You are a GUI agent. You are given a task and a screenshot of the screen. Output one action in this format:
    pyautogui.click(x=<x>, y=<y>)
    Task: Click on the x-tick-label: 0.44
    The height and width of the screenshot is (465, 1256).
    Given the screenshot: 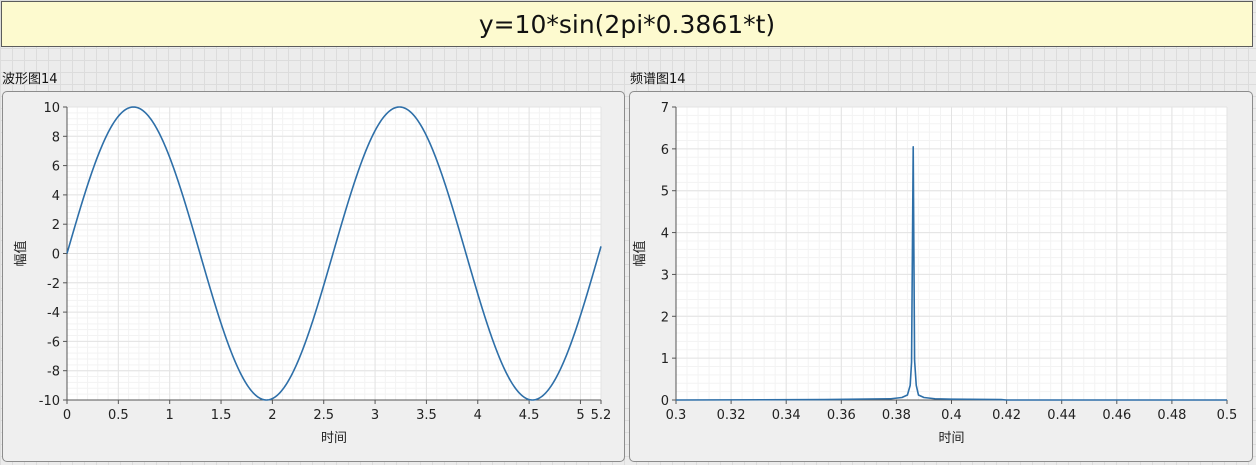 What is the action you would take?
    pyautogui.click(x=1061, y=415)
    